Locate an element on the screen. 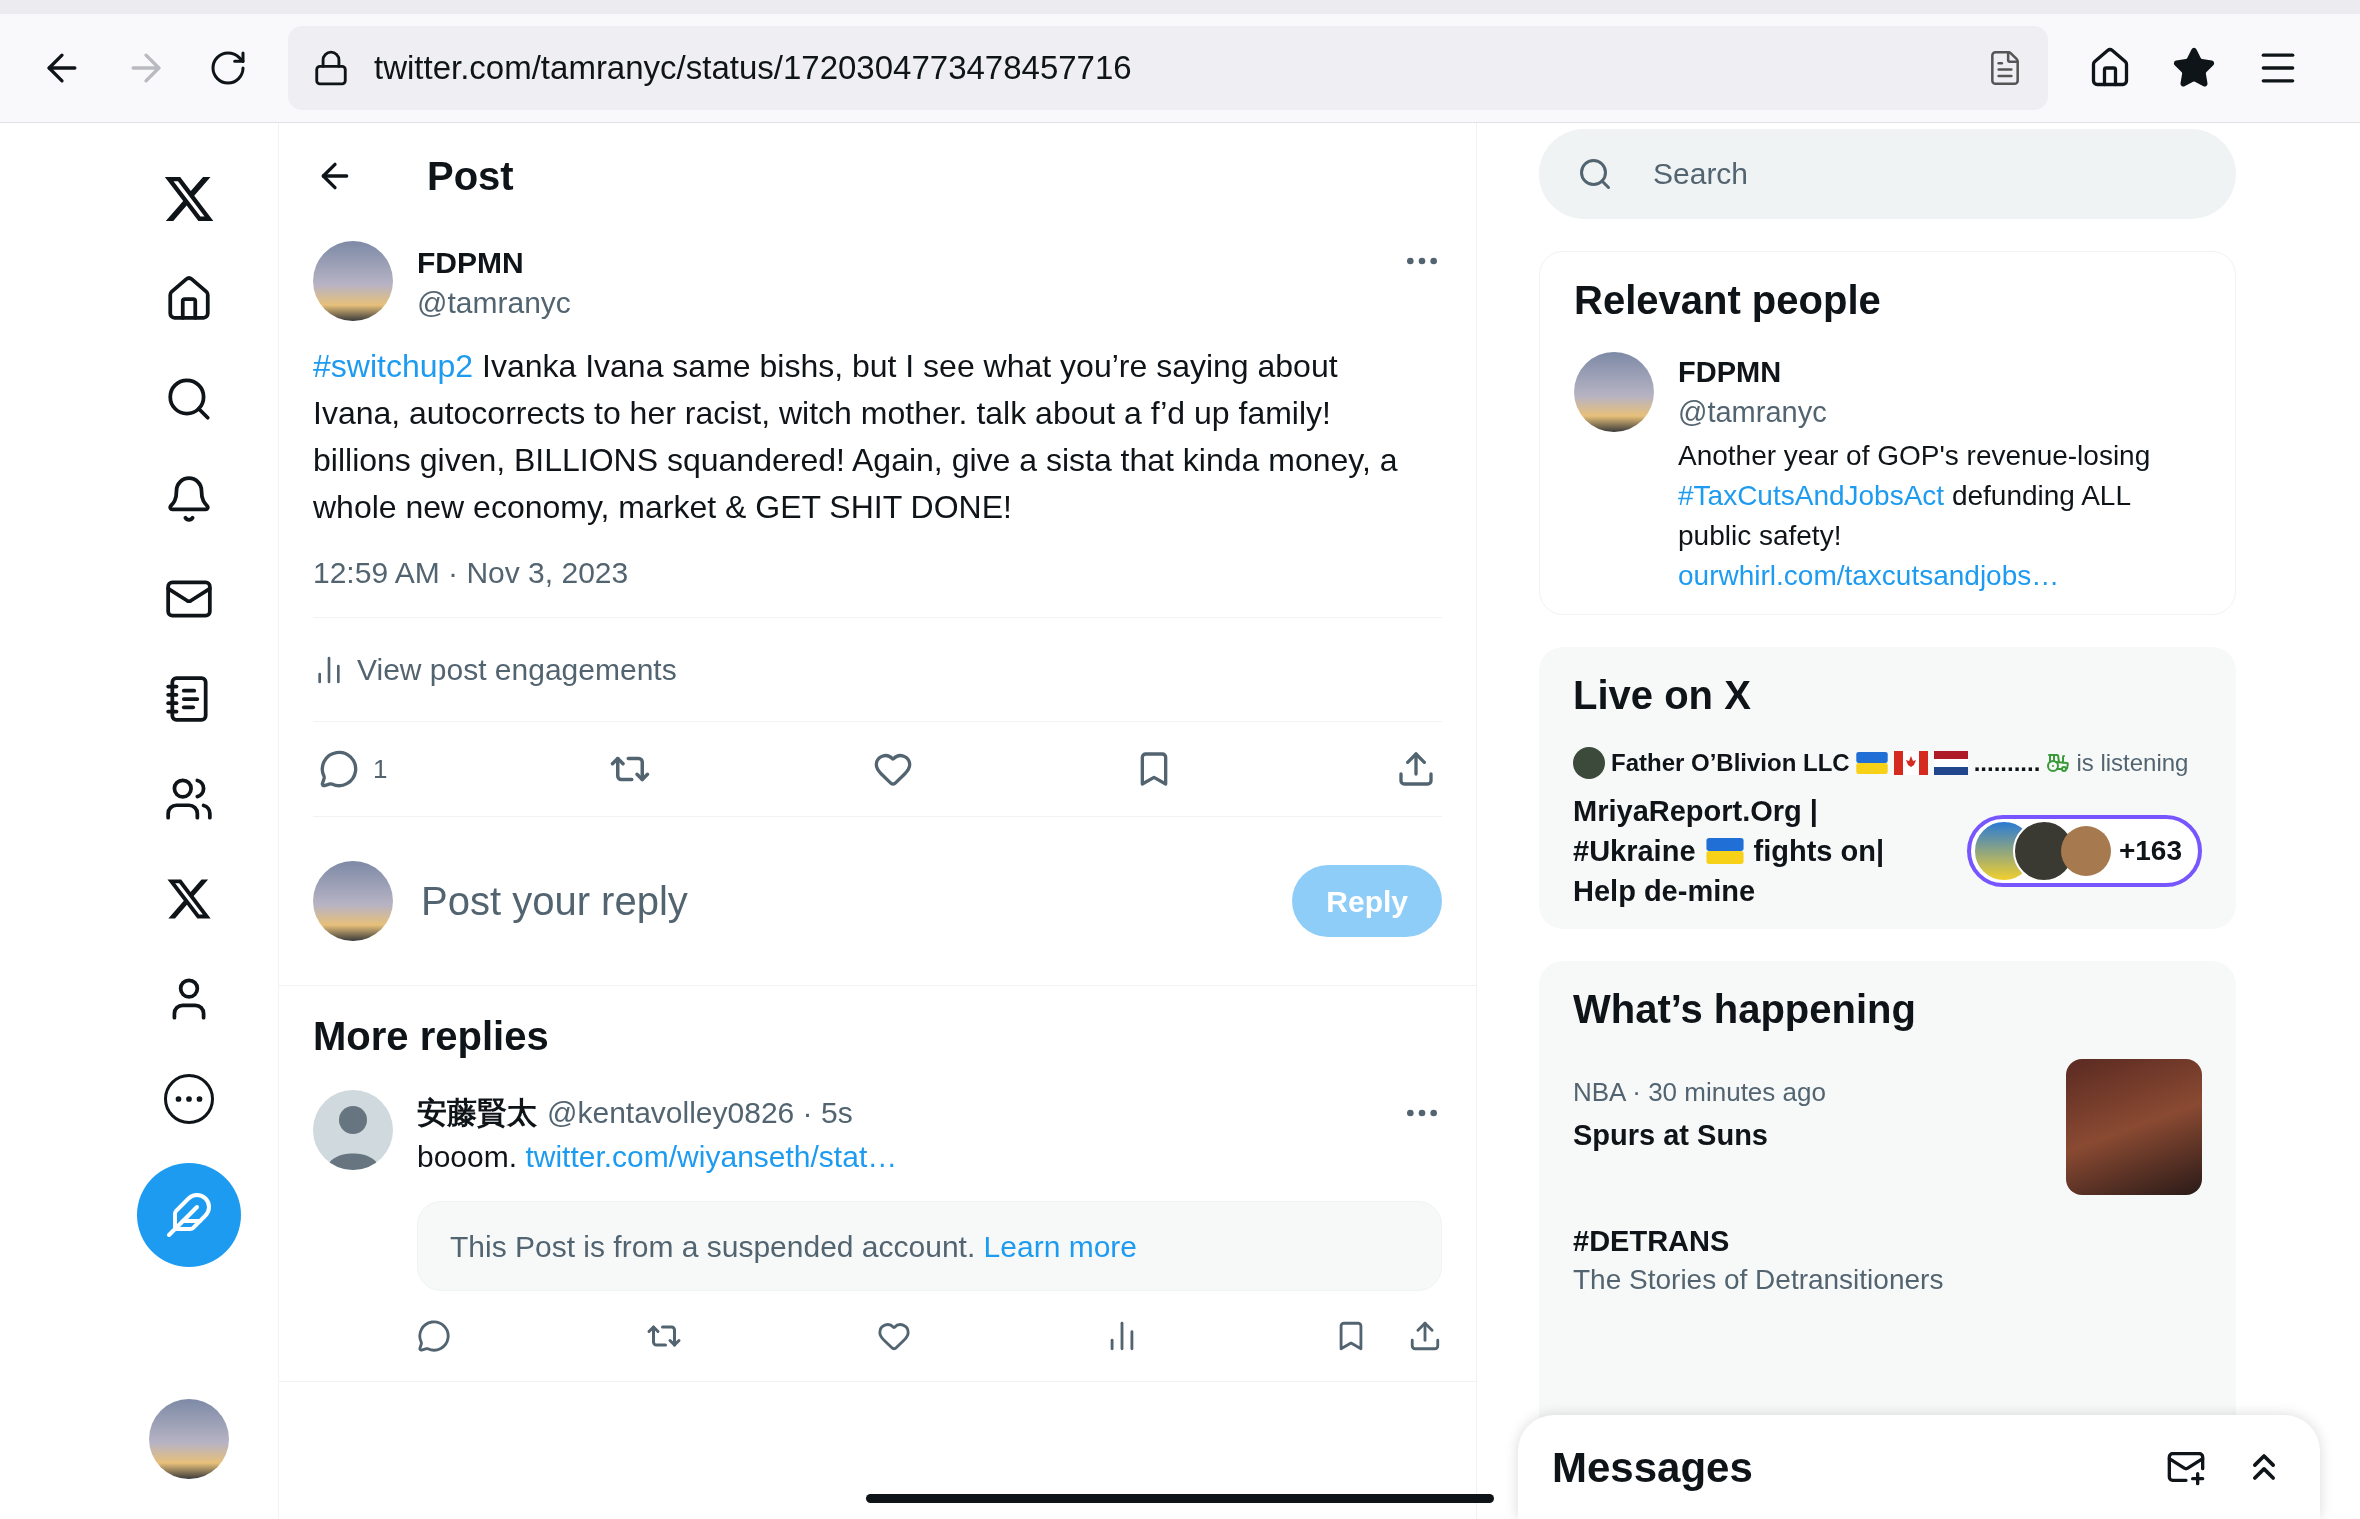 The width and height of the screenshot is (2360, 1519). netherlands-flag-icon is located at coordinates (1950, 763).